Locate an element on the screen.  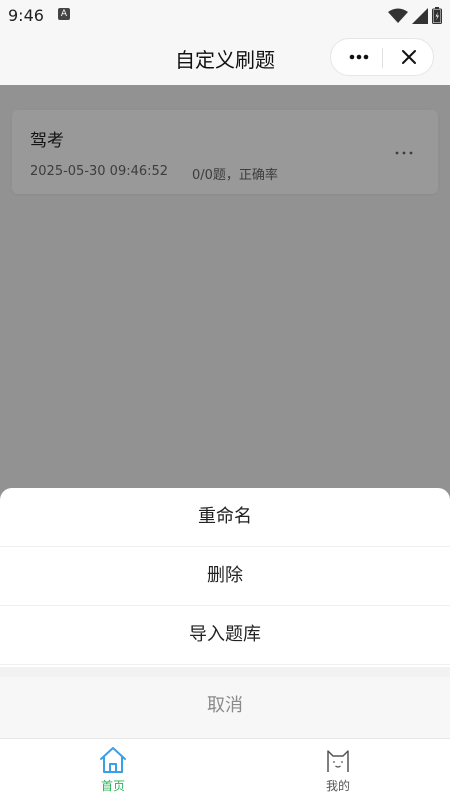
battery-icon is located at coordinates (437, 15).